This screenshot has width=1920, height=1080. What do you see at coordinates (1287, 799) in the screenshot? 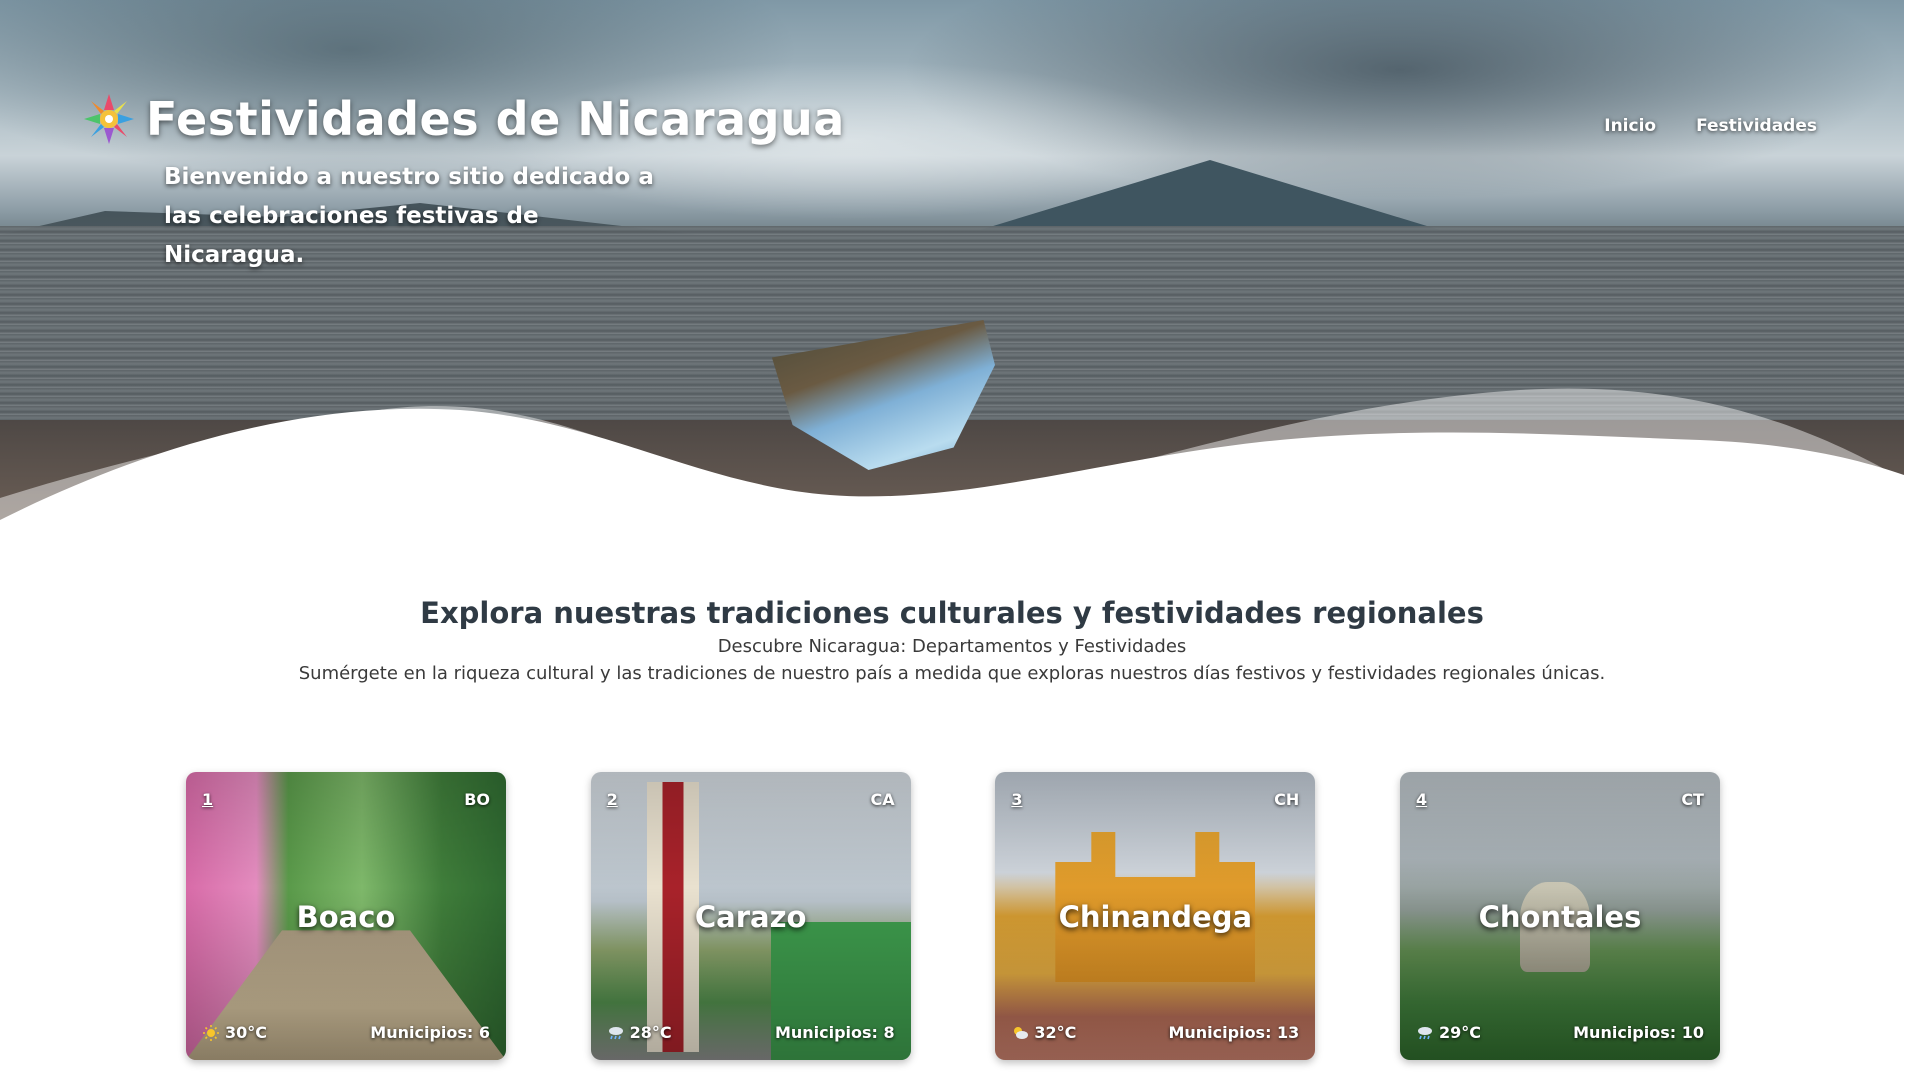
I see `card-code: CH` at bounding box center [1287, 799].